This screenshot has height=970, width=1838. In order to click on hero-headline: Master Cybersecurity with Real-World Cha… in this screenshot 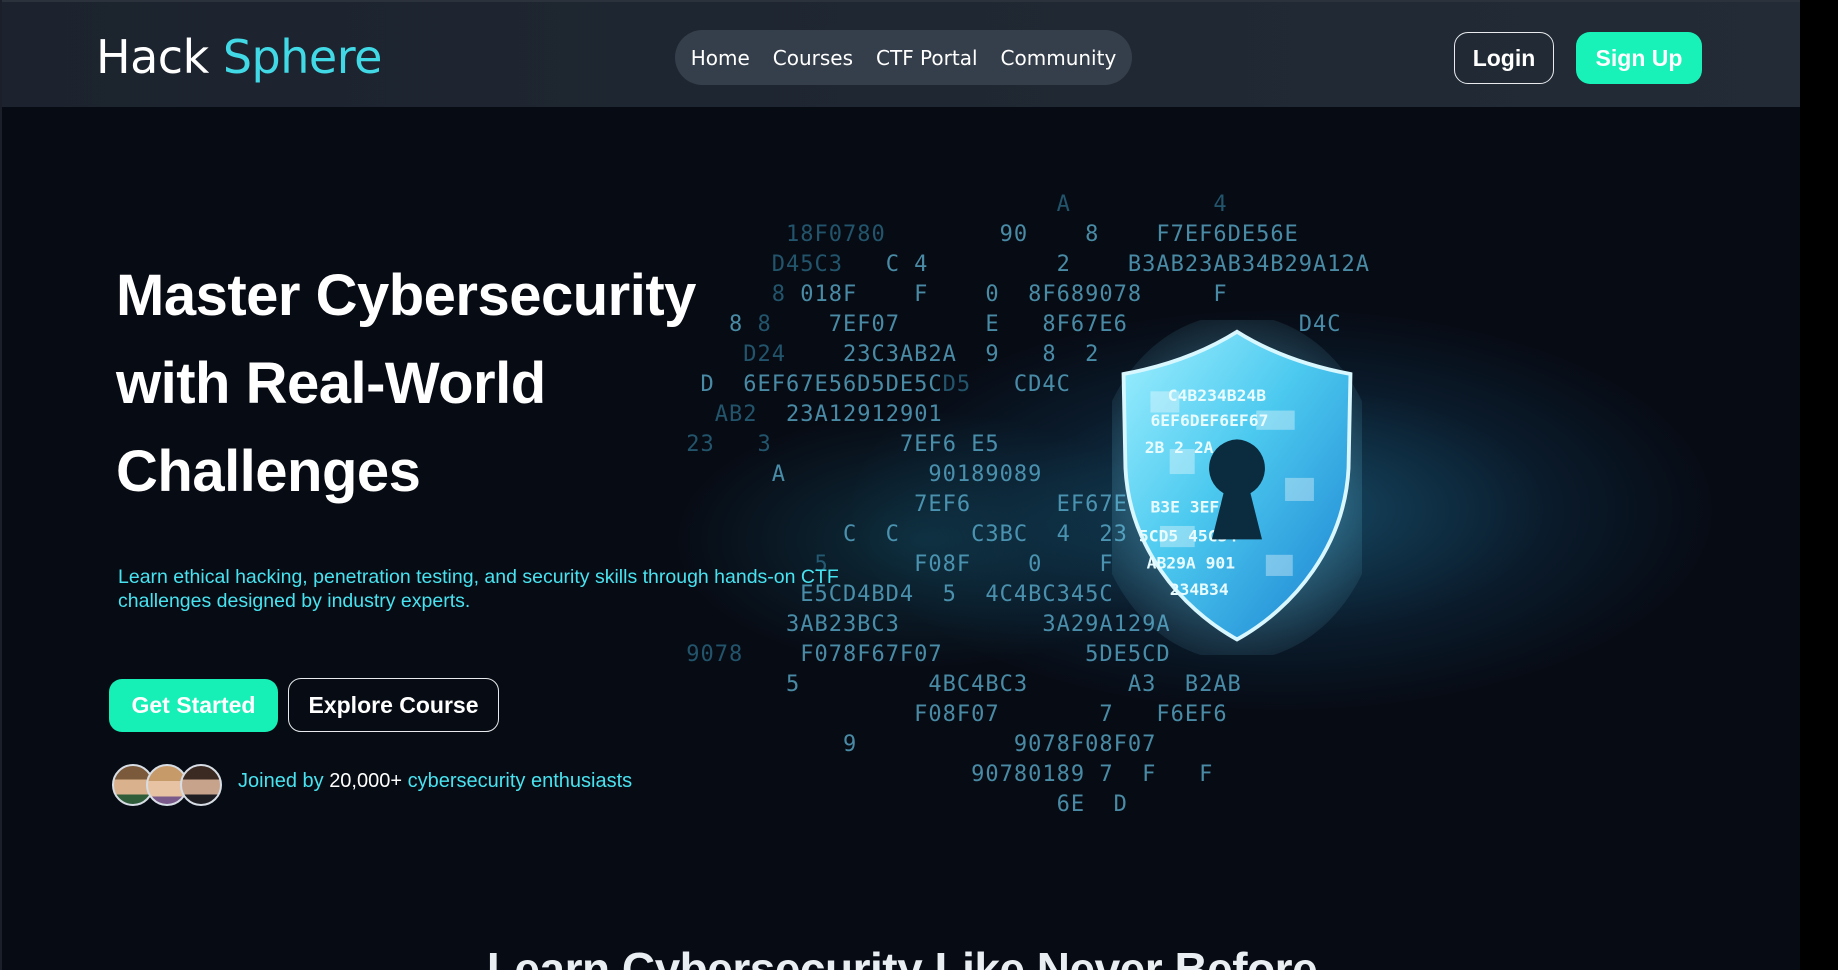, I will do `click(496, 384)`.